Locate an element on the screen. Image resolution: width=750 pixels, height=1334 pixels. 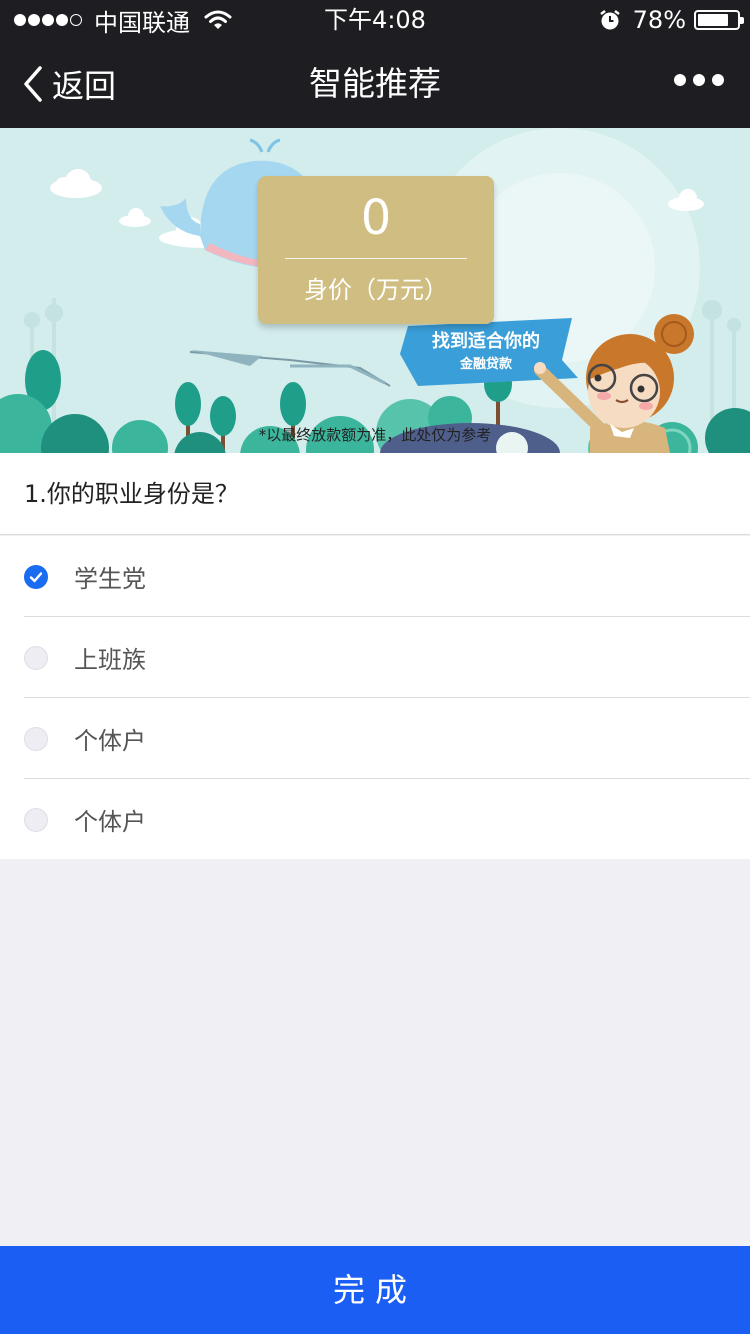
option-office-worker: 上班族 is located at coordinates (375, 657).